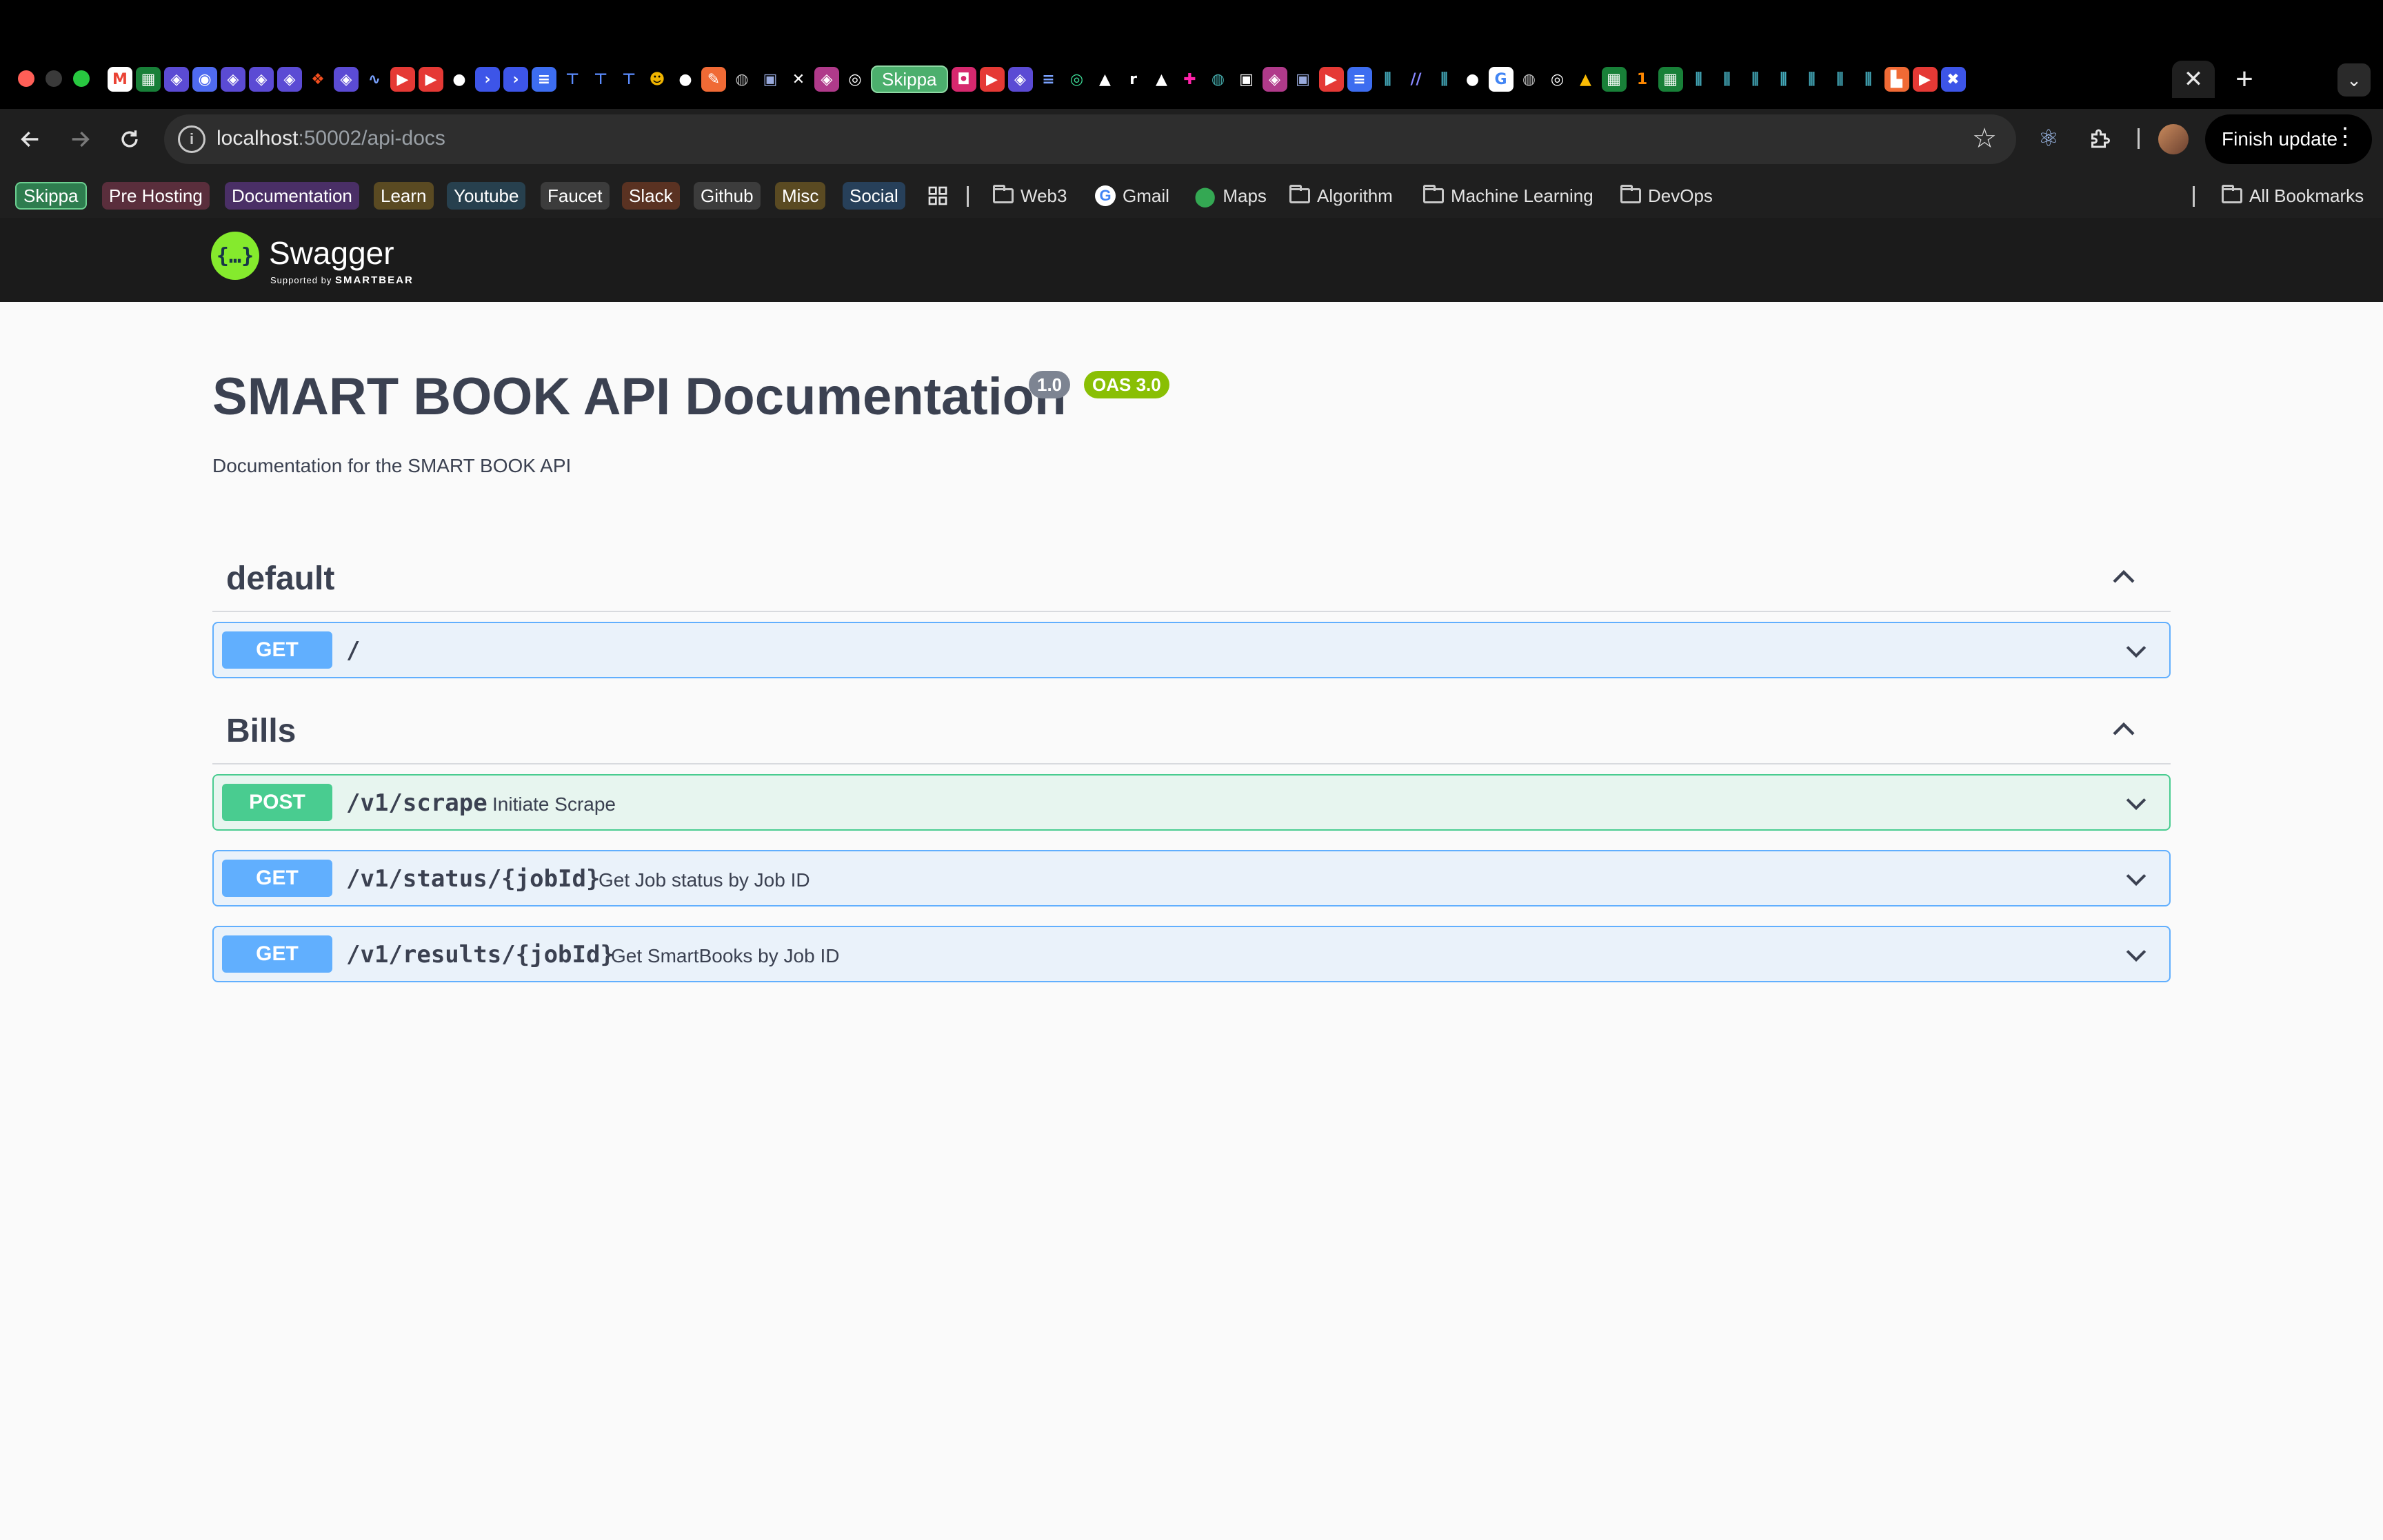 The height and width of the screenshot is (1540, 2383). Describe the element at coordinates (800, 196) in the screenshot. I see `bookmark-misc: Misc` at that location.